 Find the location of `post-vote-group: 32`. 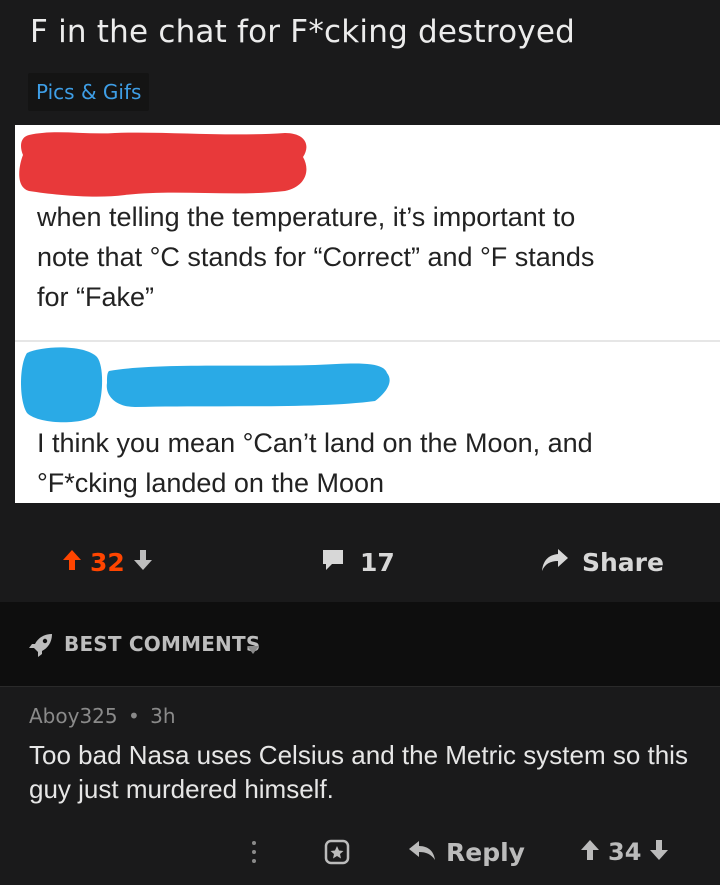

post-vote-group: 32 is located at coordinates (107, 562).